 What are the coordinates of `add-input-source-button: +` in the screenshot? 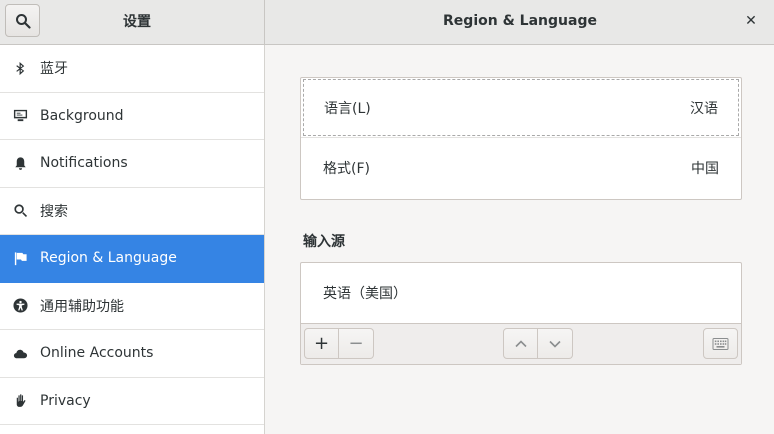 It's located at (321, 343).